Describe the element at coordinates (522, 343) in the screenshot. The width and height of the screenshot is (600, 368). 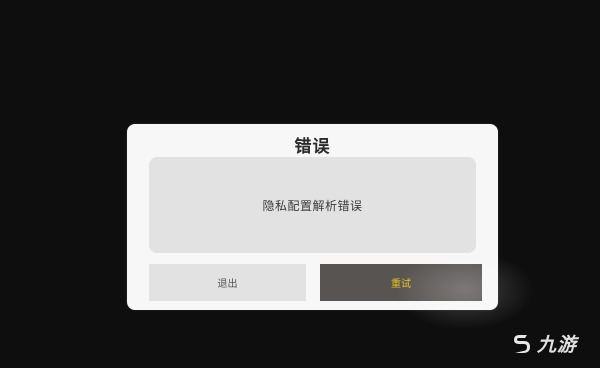
I see `jiuyou-s-logo-icon` at that location.